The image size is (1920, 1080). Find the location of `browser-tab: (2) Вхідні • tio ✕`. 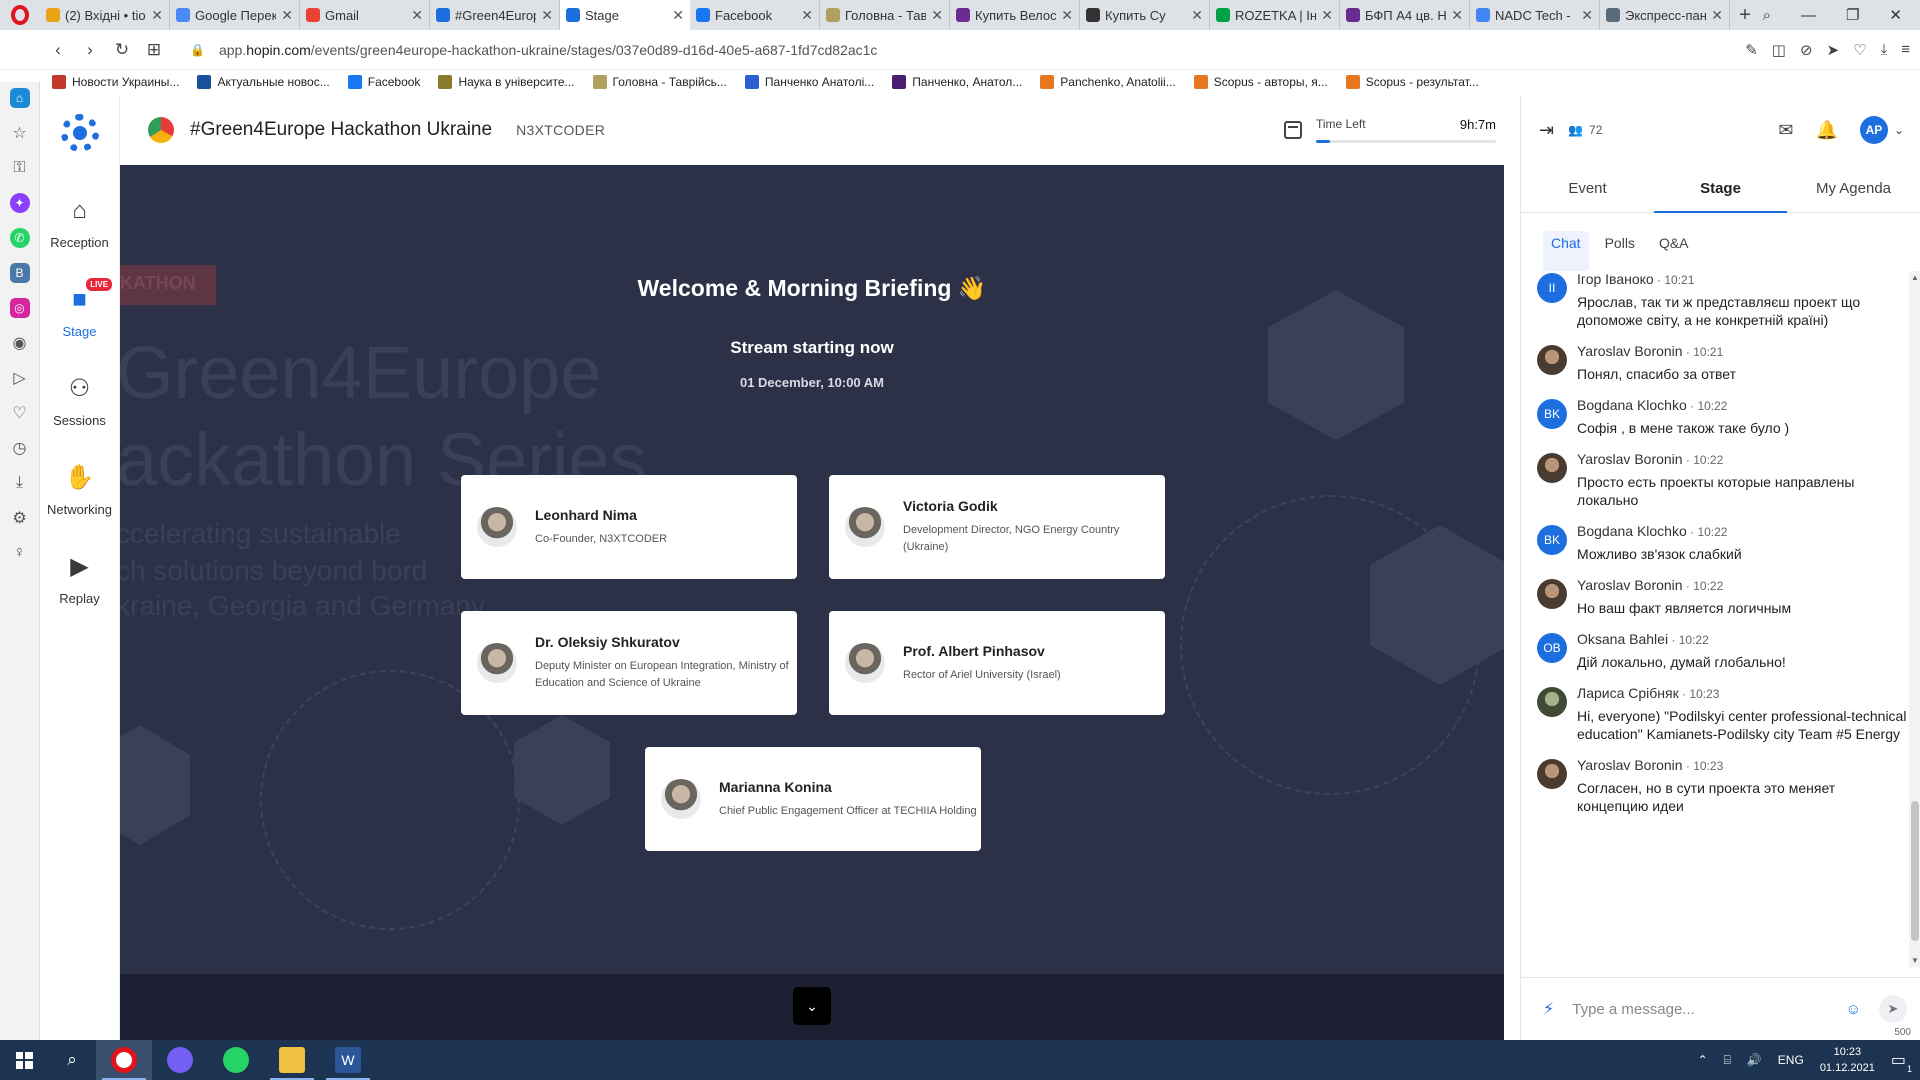

browser-tab: (2) Вхідні • tio ✕ is located at coordinates (105, 15).